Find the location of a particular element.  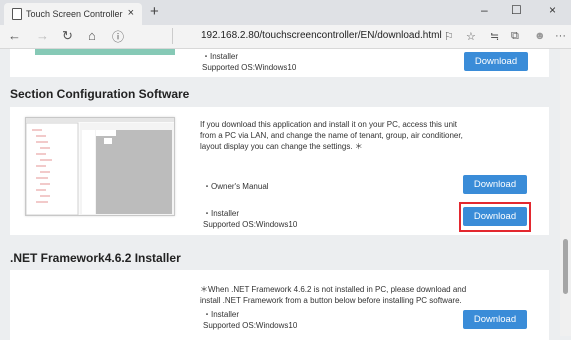

config-supported-os: Supported OS:Windows10 is located at coordinates (250, 224).